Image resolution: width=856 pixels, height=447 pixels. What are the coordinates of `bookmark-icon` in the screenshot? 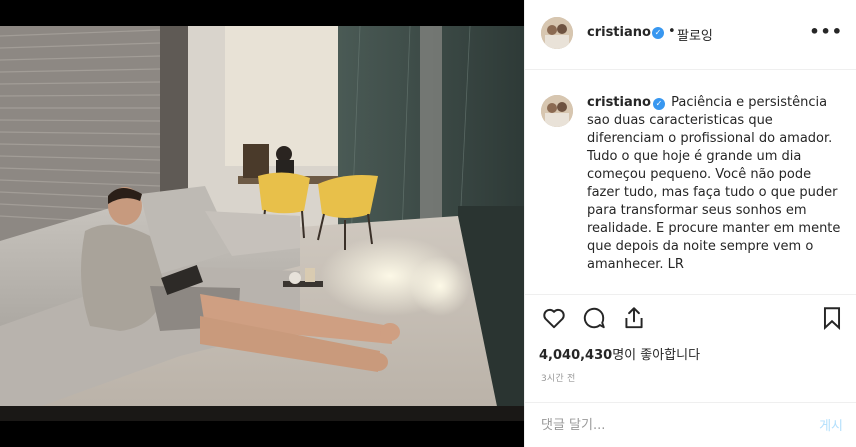 It's located at (832, 318).